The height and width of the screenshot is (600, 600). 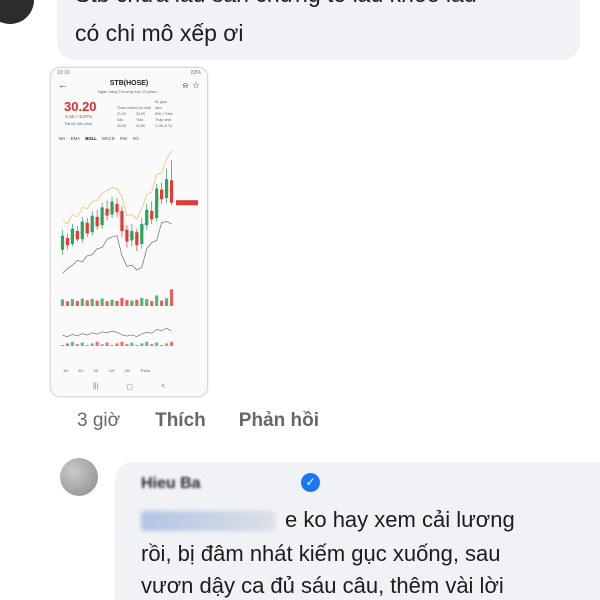 What do you see at coordinates (62, 138) in the screenshot?
I see `indicator-tab: MA` at bounding box center [62, 138].